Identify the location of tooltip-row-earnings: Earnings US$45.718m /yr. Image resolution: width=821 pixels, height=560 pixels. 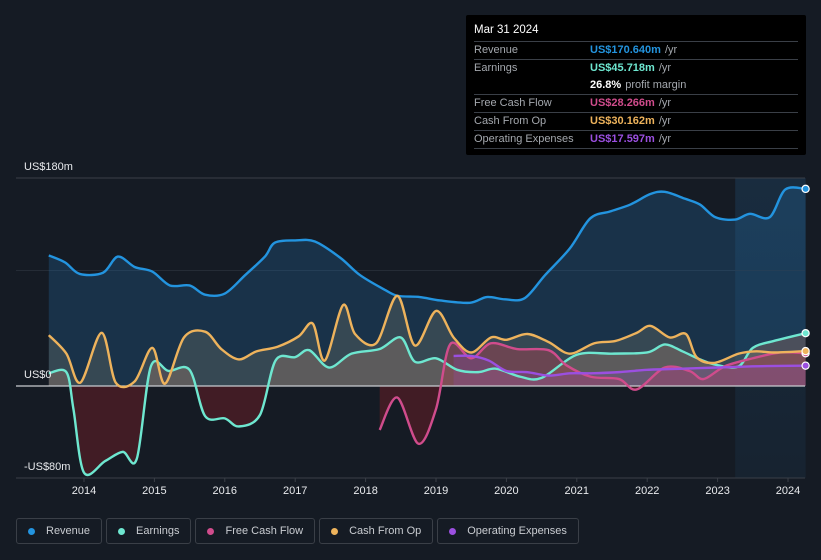
(636, 68).